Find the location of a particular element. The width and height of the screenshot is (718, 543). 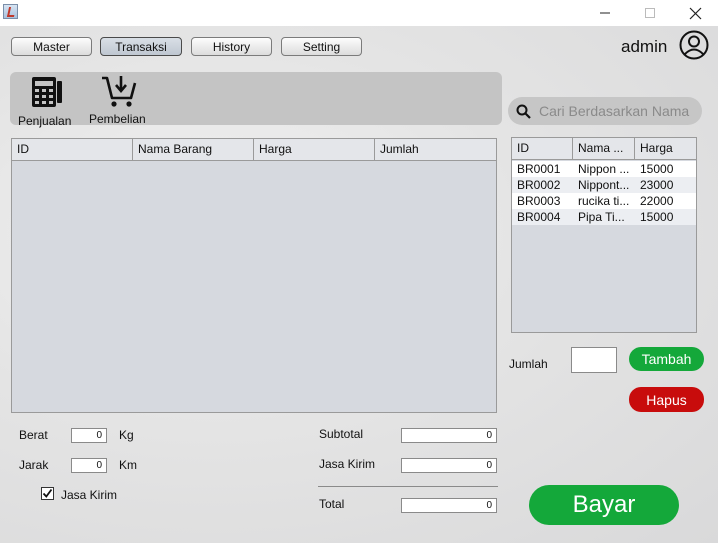

row-id: BR0004 is located at coordinates (539, 217).